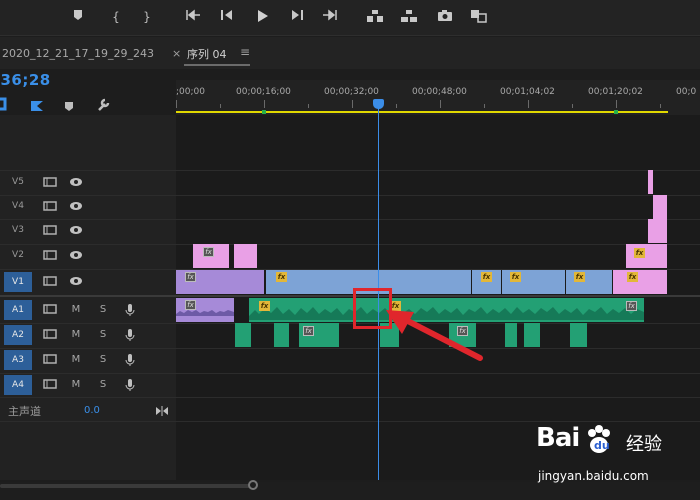 Image resolution: width=700 pixels, height=500 pixels. I want to click on linked-selection-icon, so click(37, 104).